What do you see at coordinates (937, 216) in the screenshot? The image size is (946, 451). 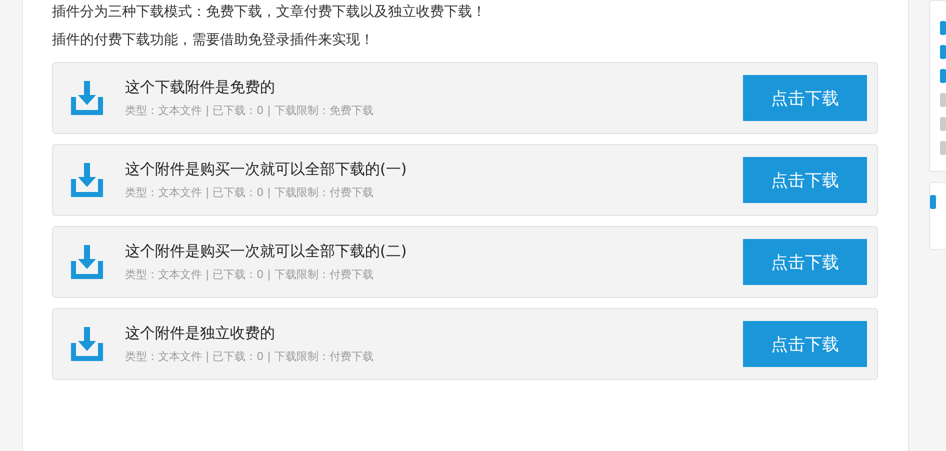 I see `sidebar-card` at bounding box center [937, 216].